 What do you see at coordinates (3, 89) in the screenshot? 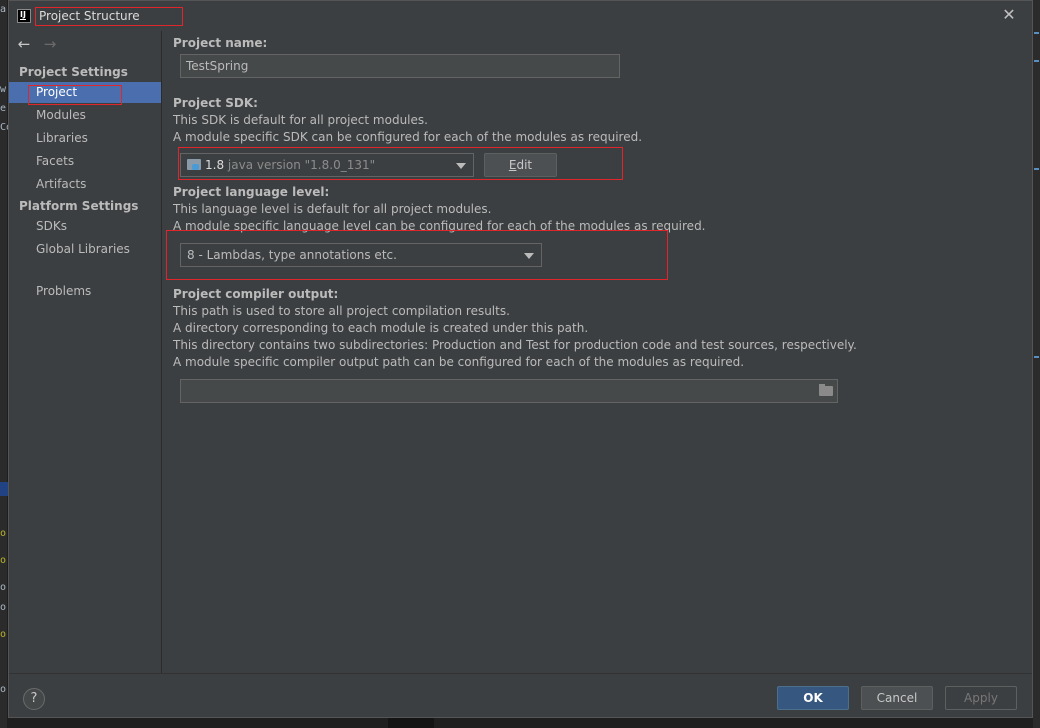
I see `editor-fragment: w` at bounding box center [3, 89].